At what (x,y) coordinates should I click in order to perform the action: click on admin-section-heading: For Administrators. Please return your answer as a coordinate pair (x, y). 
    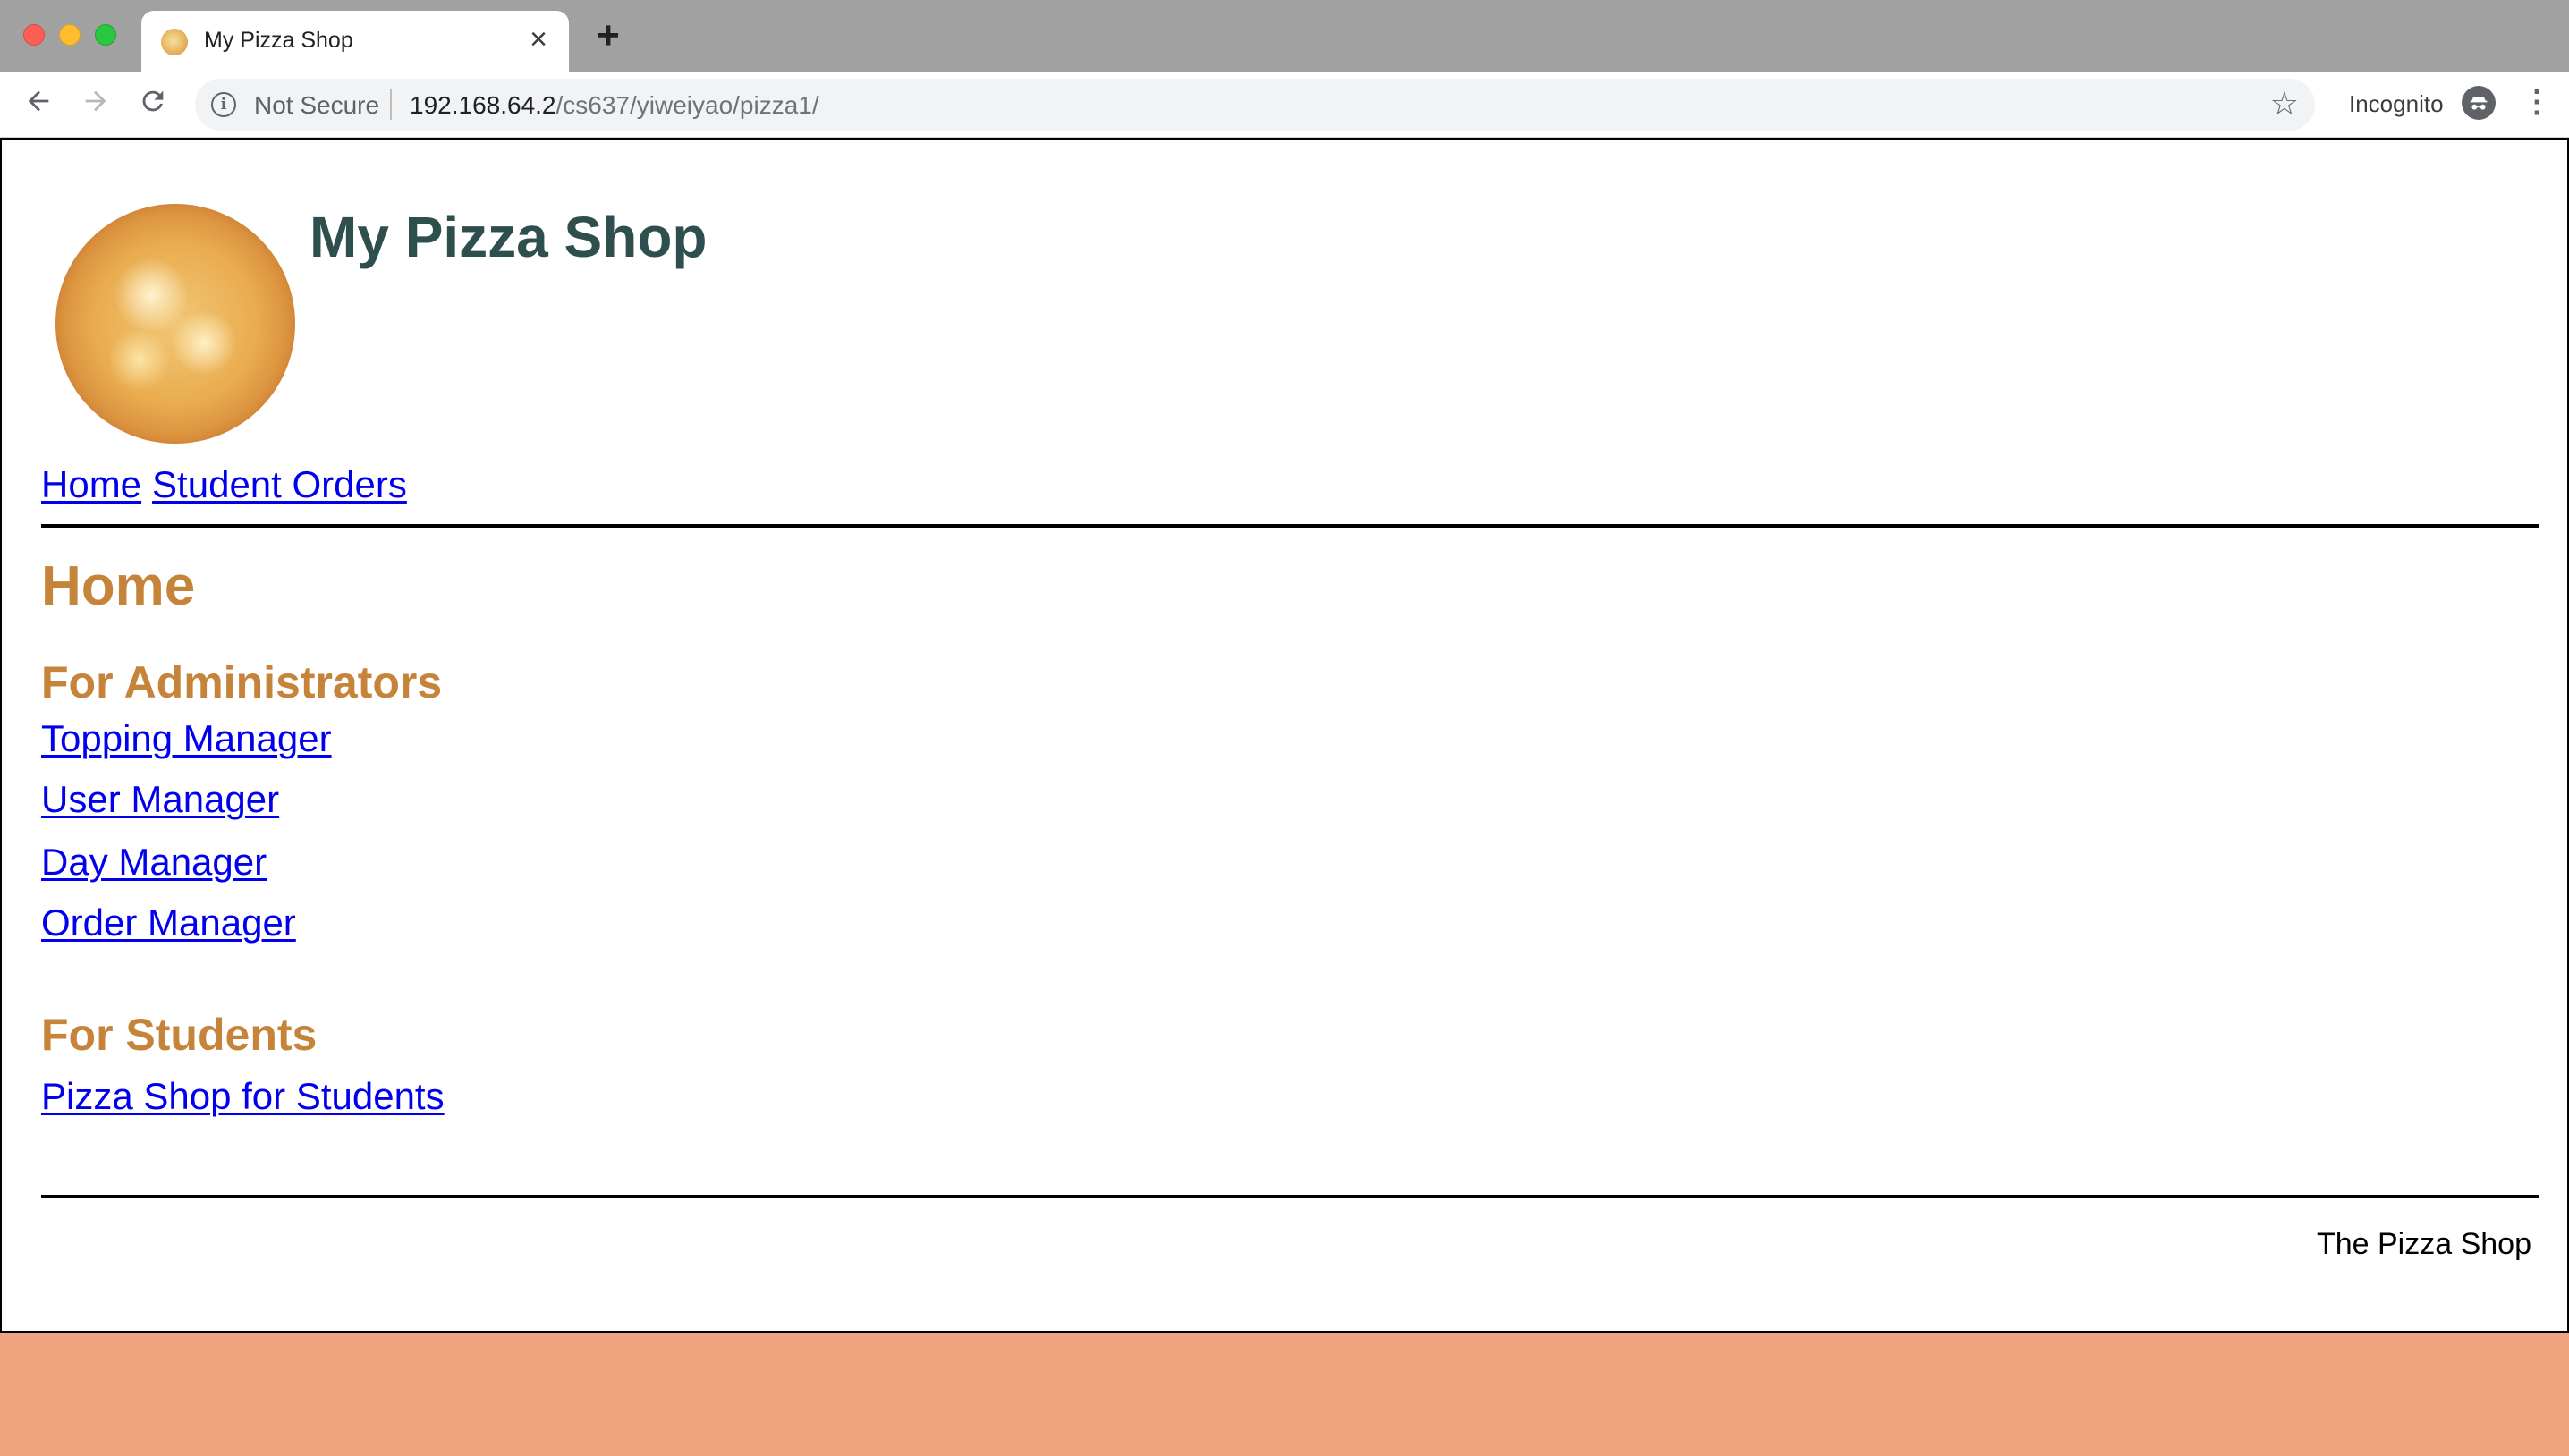
    Looking at the image, I should click on (242, 682).